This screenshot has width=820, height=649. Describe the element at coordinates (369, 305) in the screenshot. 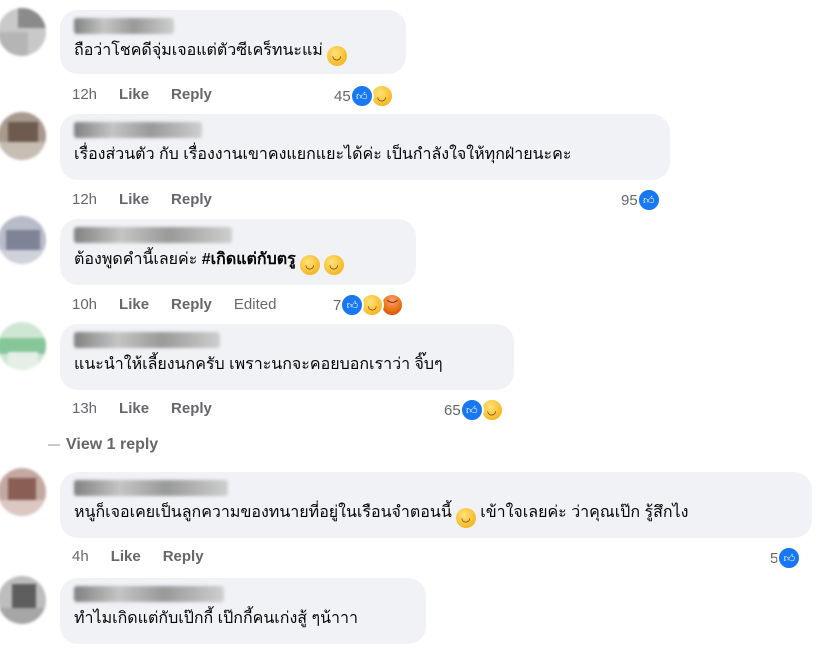

I see `reaction-summary: 7 👍︎ ◡ ︶` at that location.